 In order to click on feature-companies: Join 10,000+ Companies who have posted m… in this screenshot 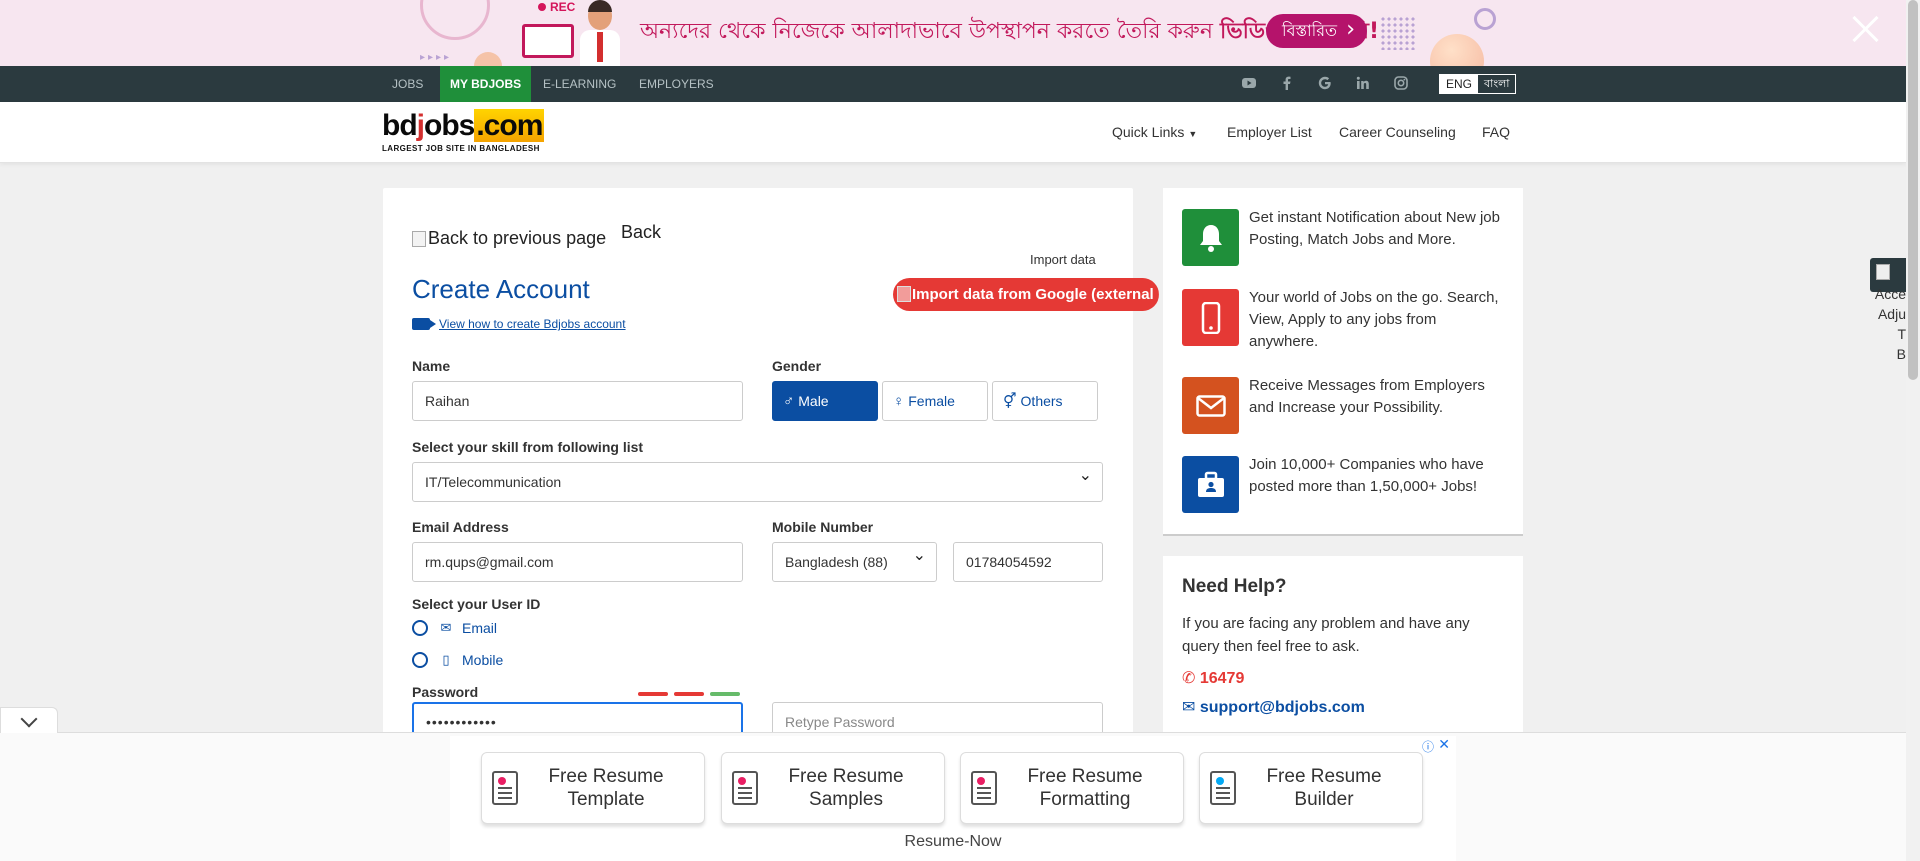, I will do `click(1345, 484)`.